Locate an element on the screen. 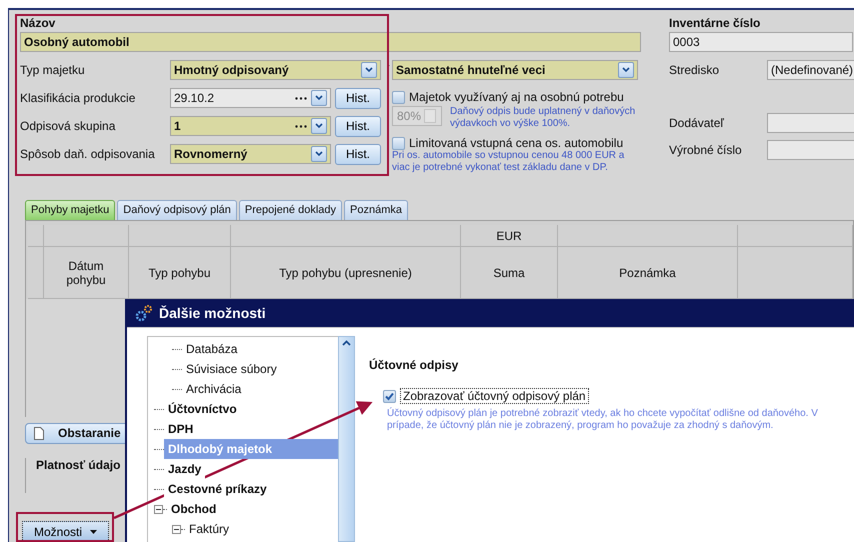  dialog-title: Ďalšie možnosti is located at coordinates (212, 313).